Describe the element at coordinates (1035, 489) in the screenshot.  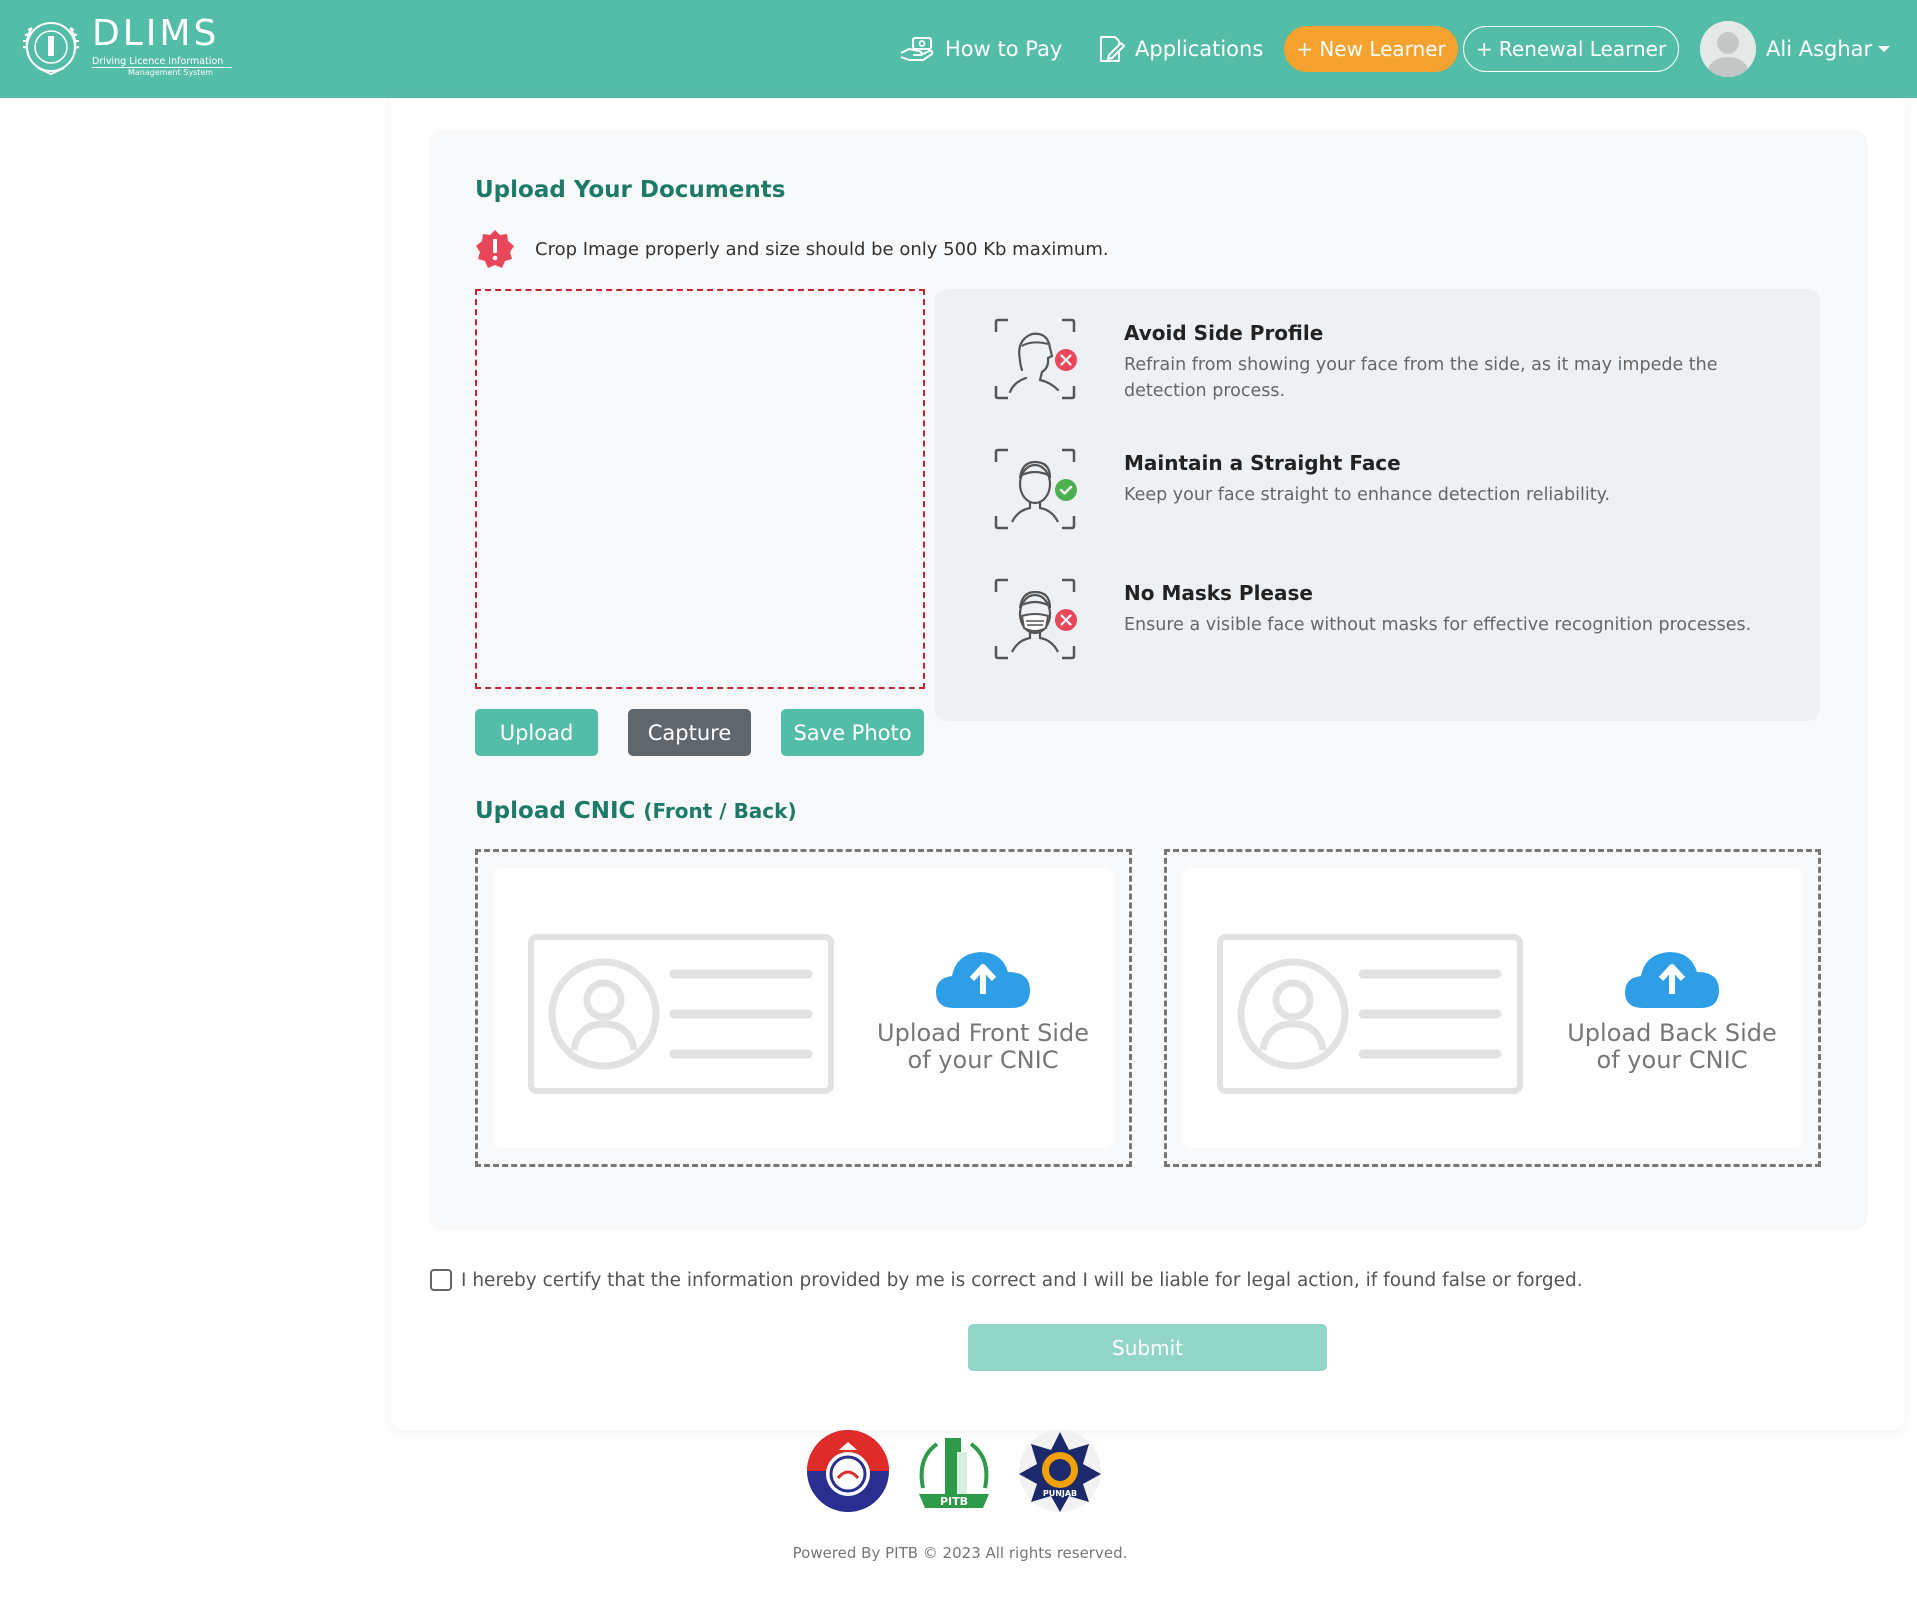
I see `straight-face-icon` at that location.